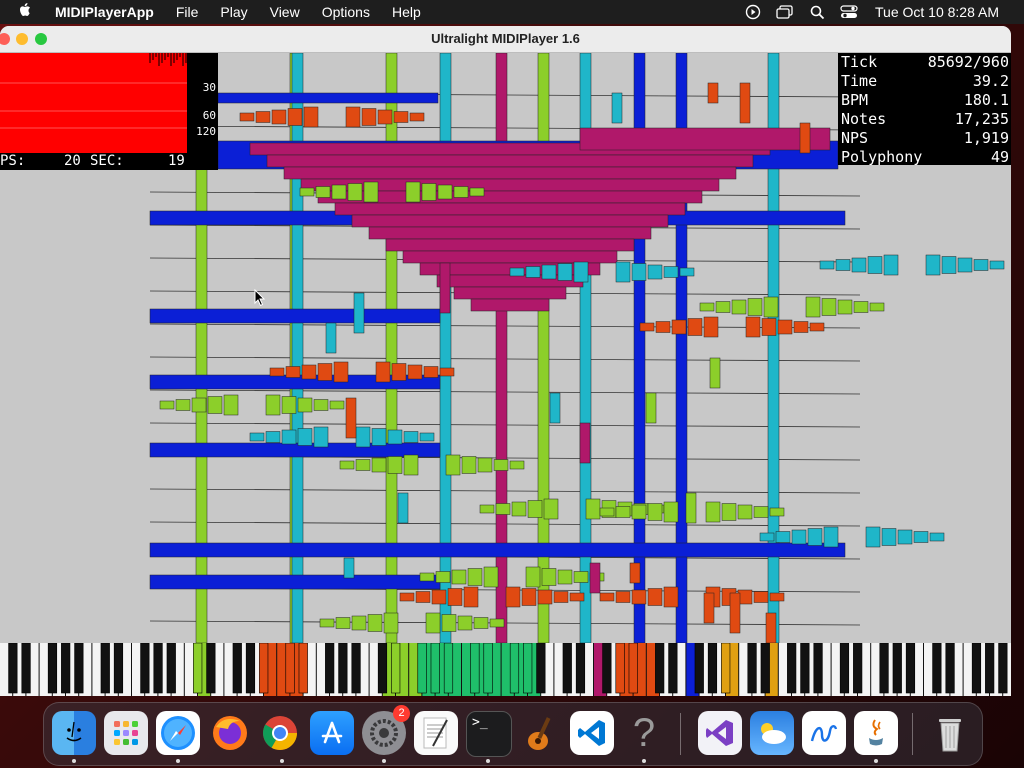  What do you see at coordinates (386, 730) in the screenshot?
I see `system-settings-icon: 2` at bounding box center [386, 730].